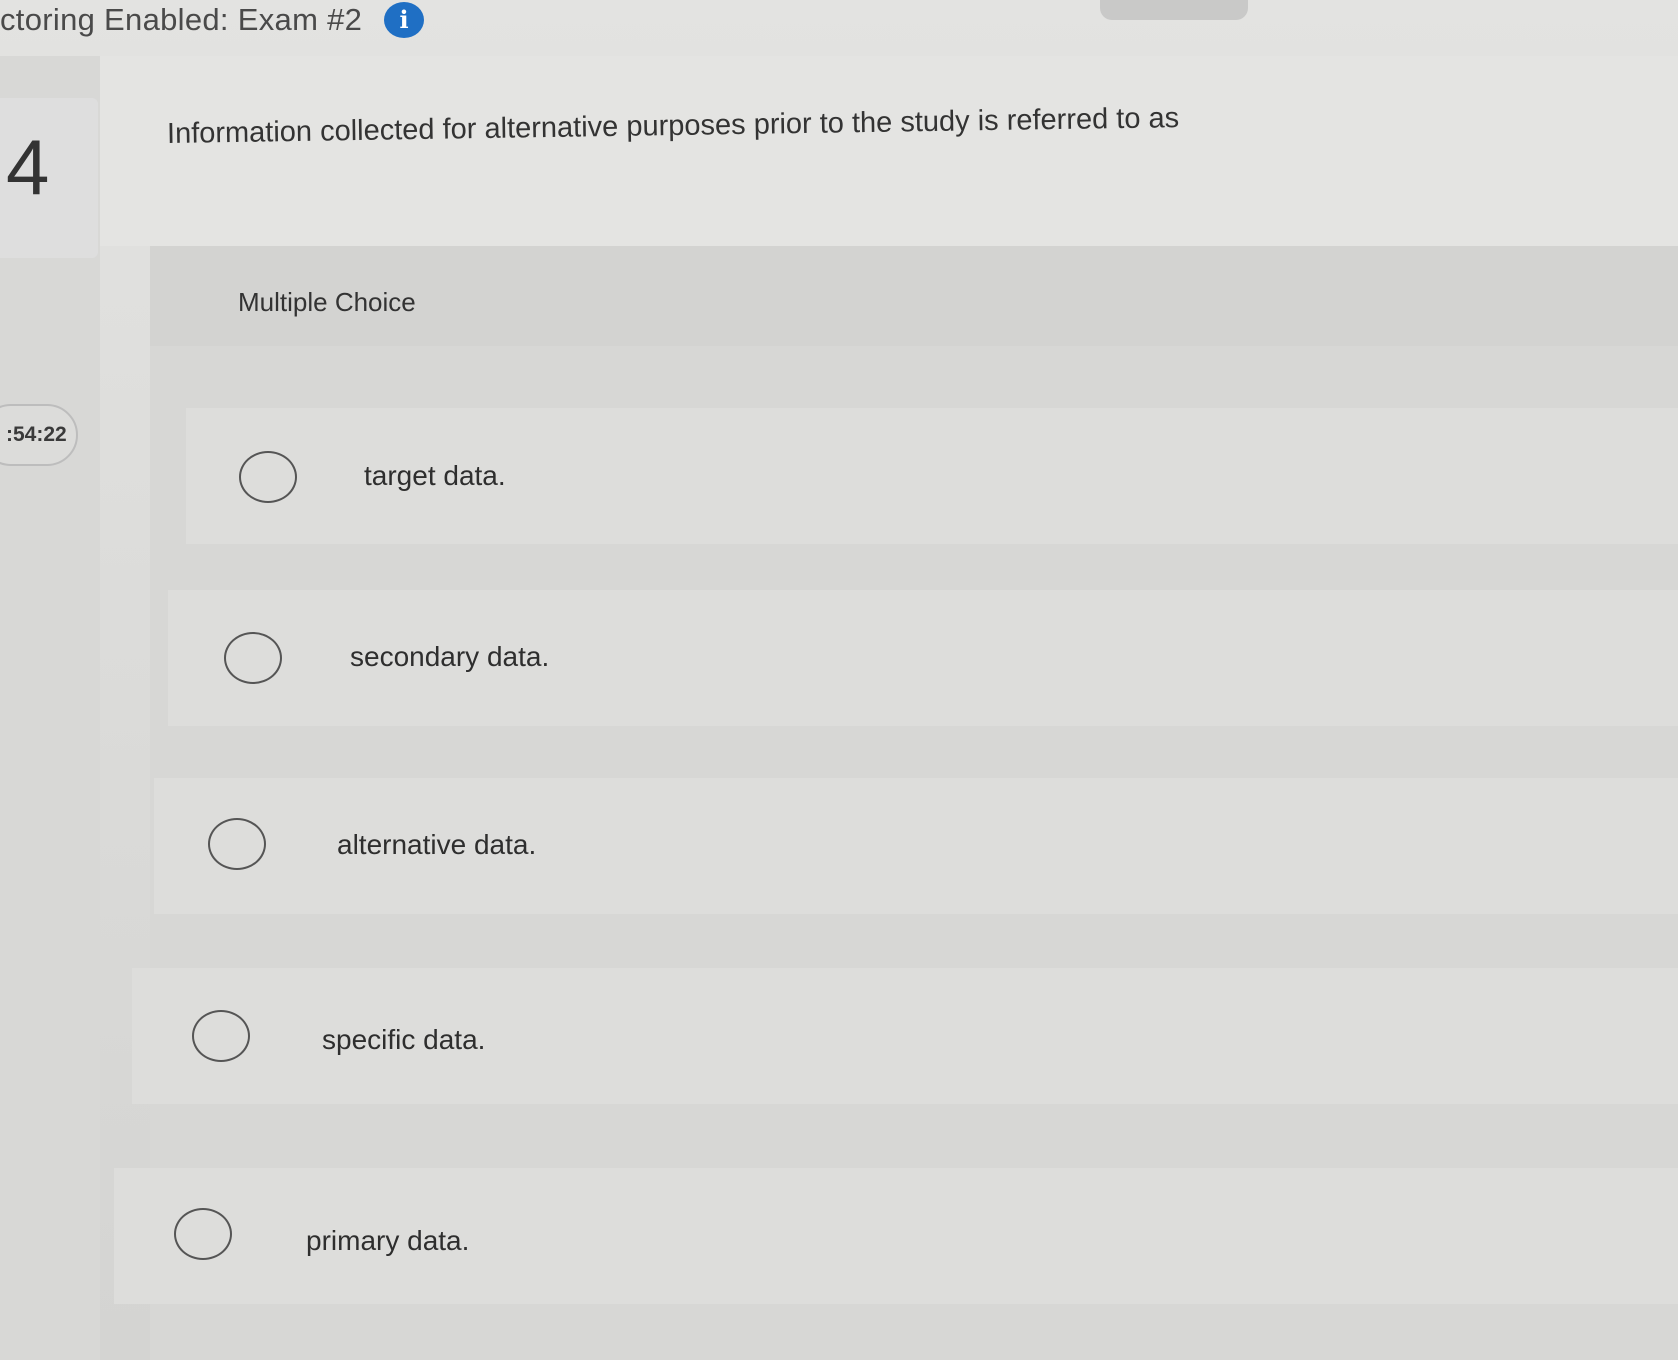 The height and width of the screenshot is (1360, 1678). Describe the element at coordinates (181, 19) in the screenshot. I see `exam-title: ctoring Enabled: Exam #2` at that location.